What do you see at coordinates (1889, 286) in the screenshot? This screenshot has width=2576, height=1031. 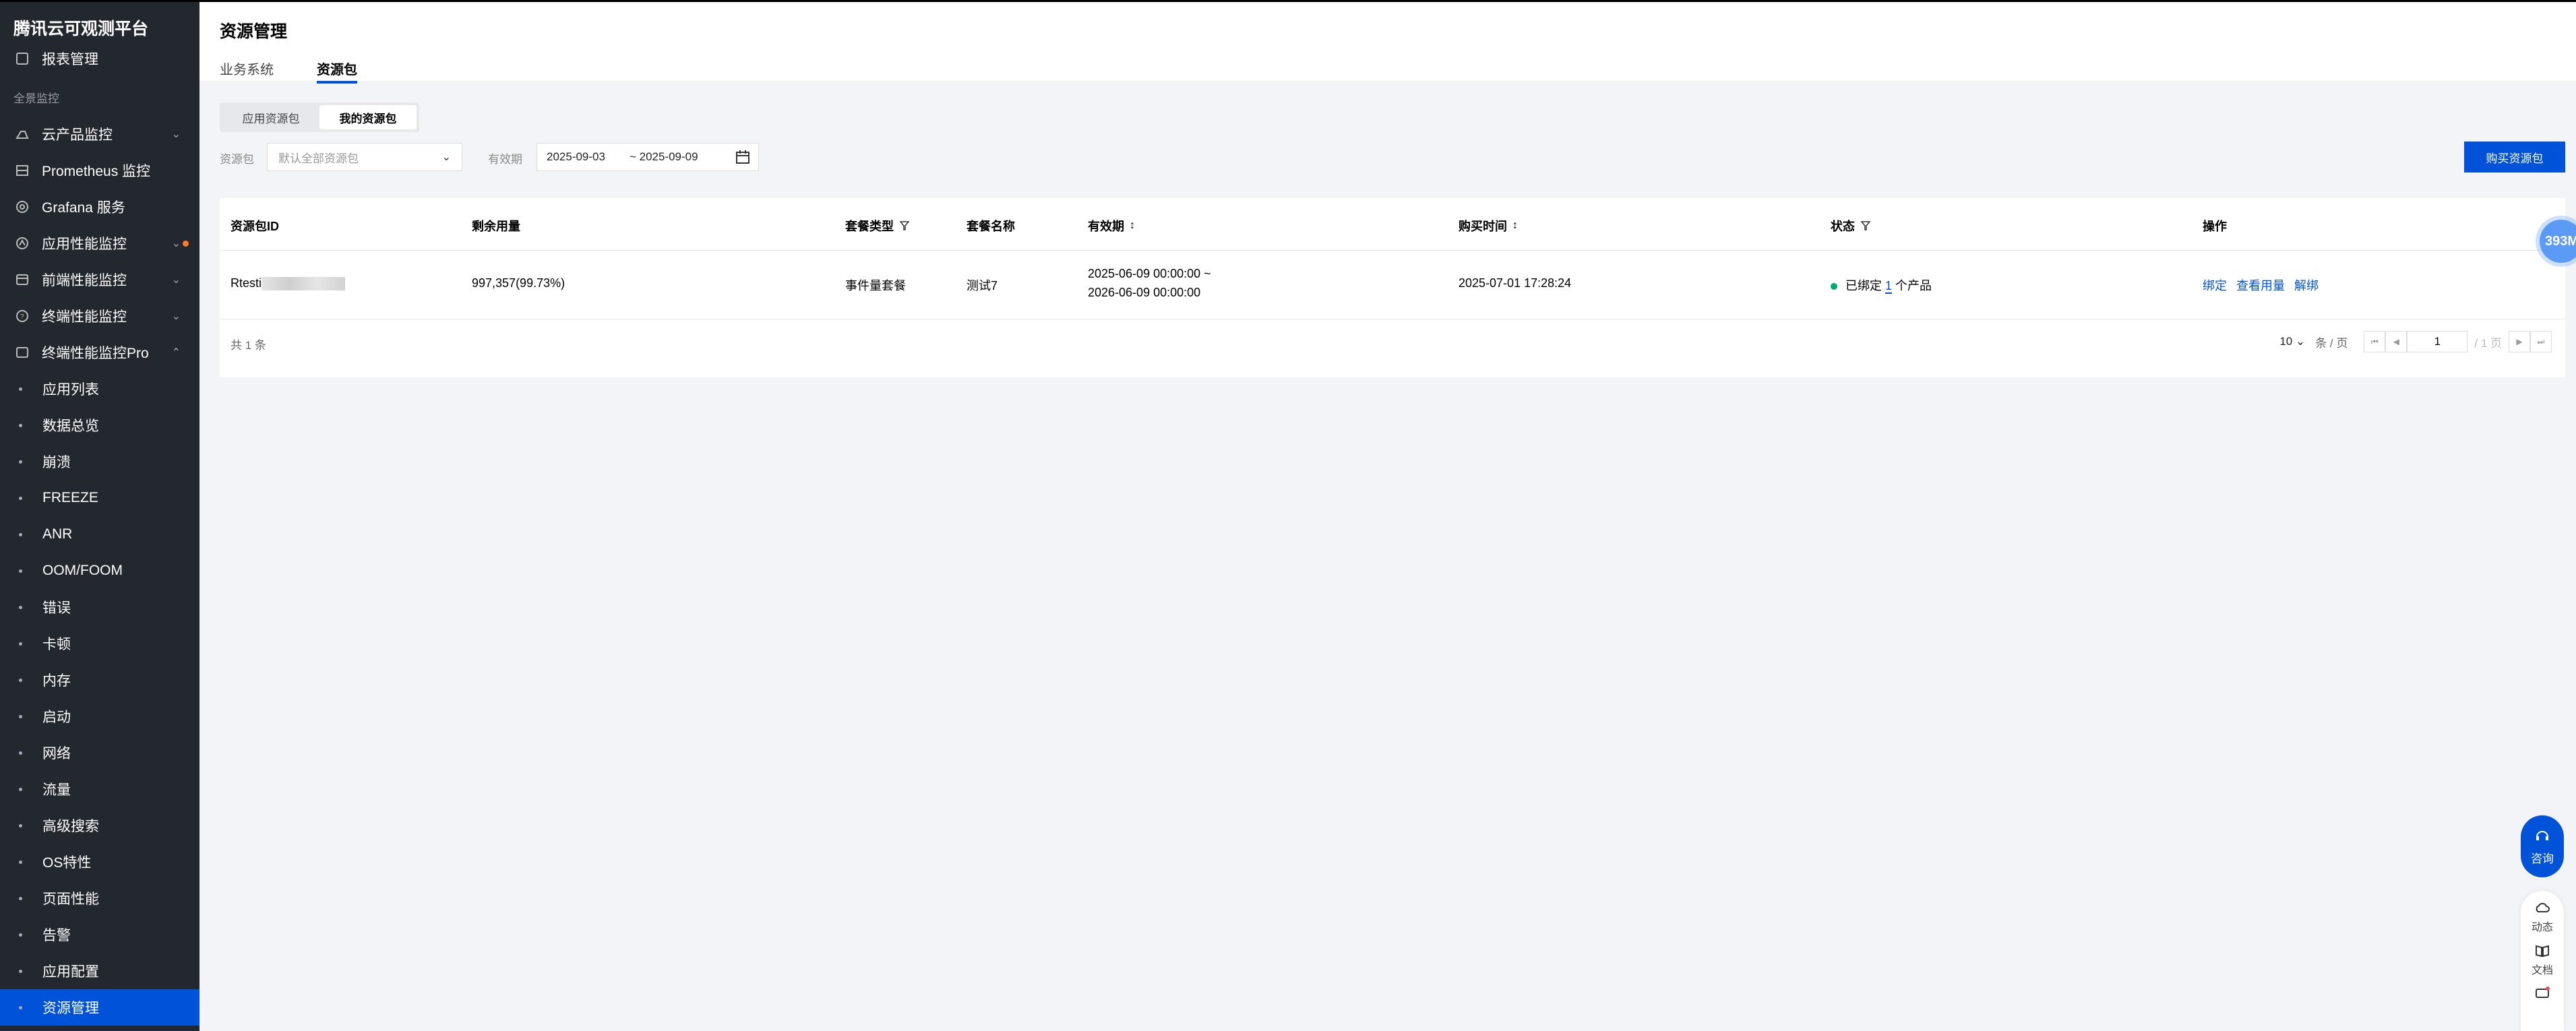 I see `bound-count-link: 1` at bounding box center [1889, 286].